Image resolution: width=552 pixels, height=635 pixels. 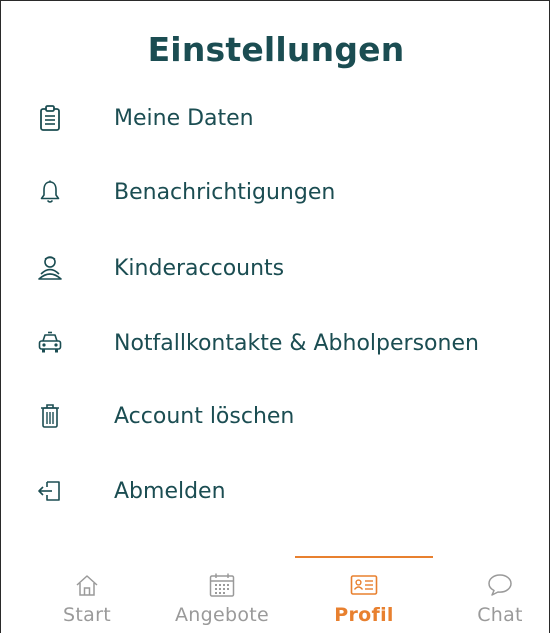 I want to click on tab-label: Angebote, so click(x=221, y=615).